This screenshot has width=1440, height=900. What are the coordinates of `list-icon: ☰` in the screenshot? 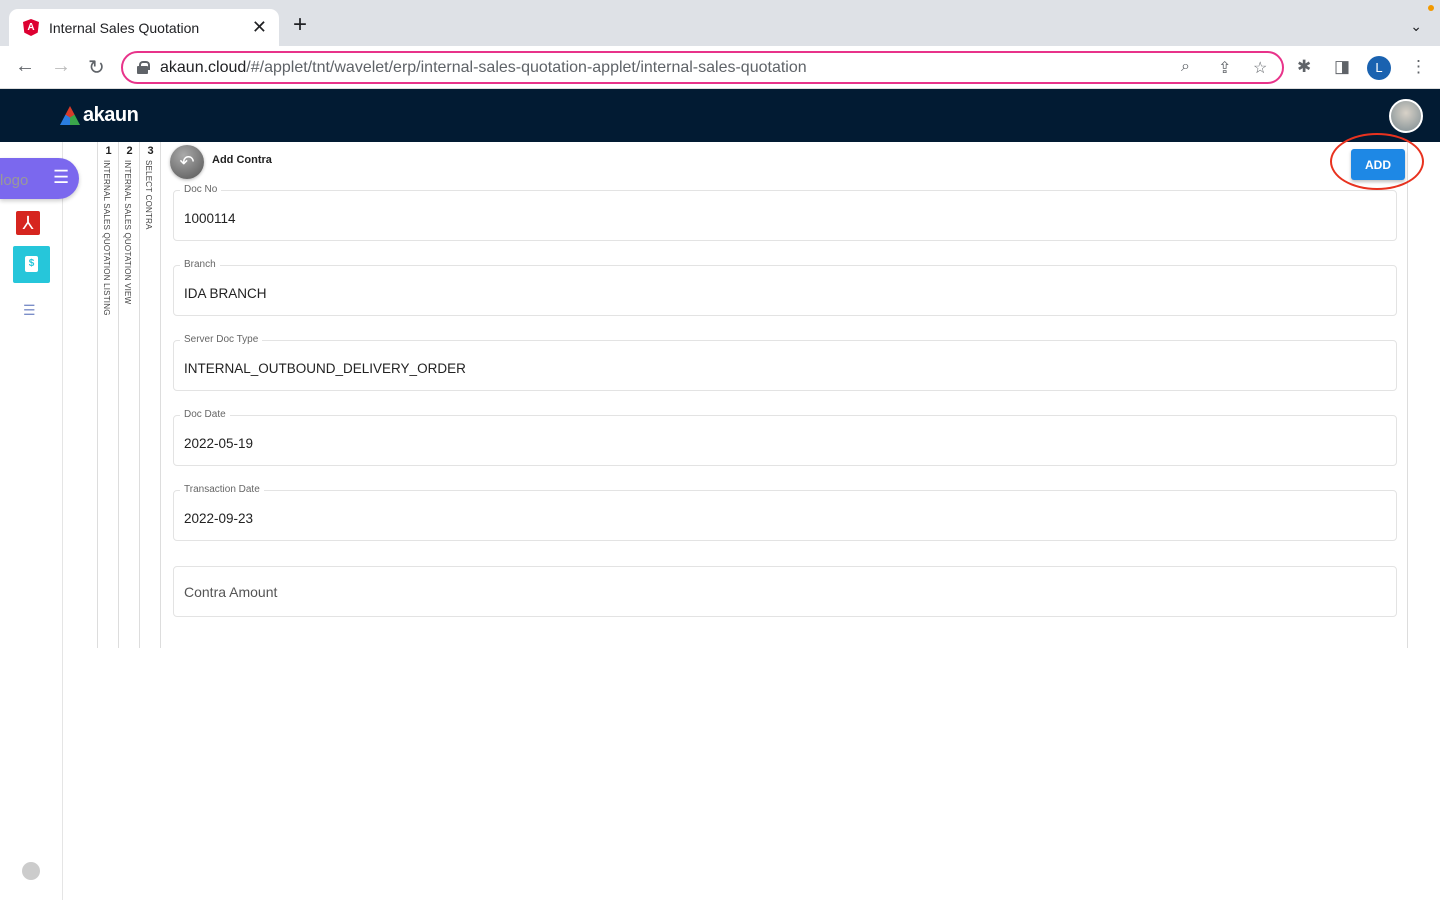 It's located at (29, 310).